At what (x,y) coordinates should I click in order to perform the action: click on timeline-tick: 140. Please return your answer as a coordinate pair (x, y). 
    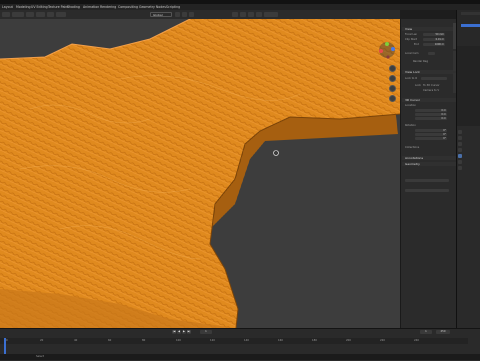
    Looking at the image, I should click on (246, 340).